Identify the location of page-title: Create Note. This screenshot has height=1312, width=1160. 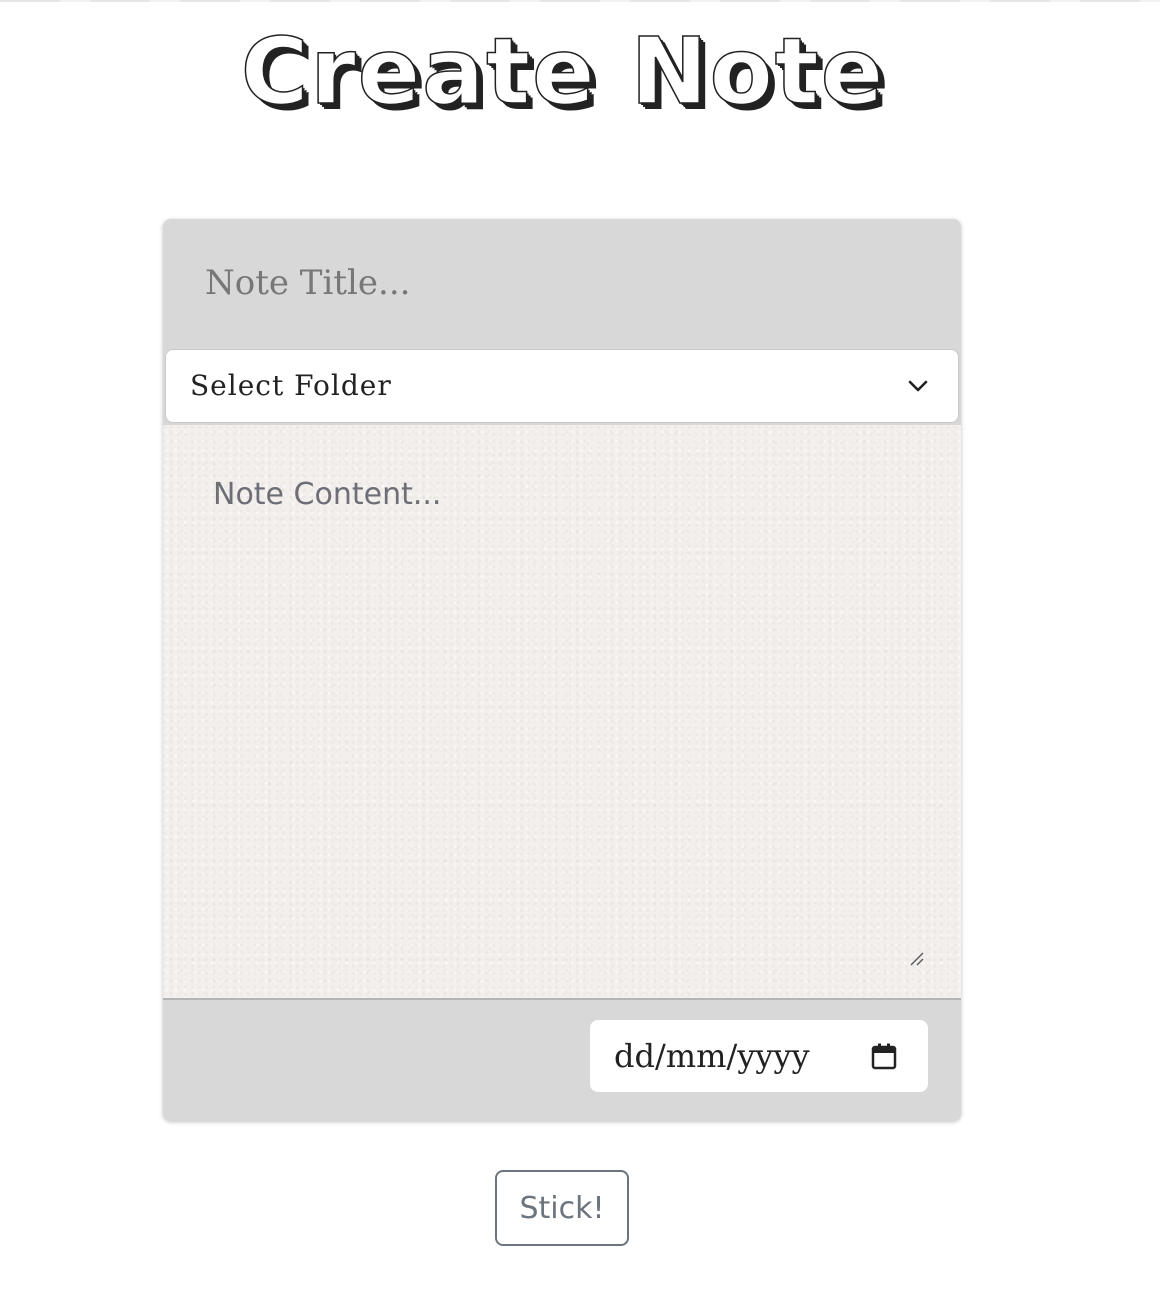
(563, 71).